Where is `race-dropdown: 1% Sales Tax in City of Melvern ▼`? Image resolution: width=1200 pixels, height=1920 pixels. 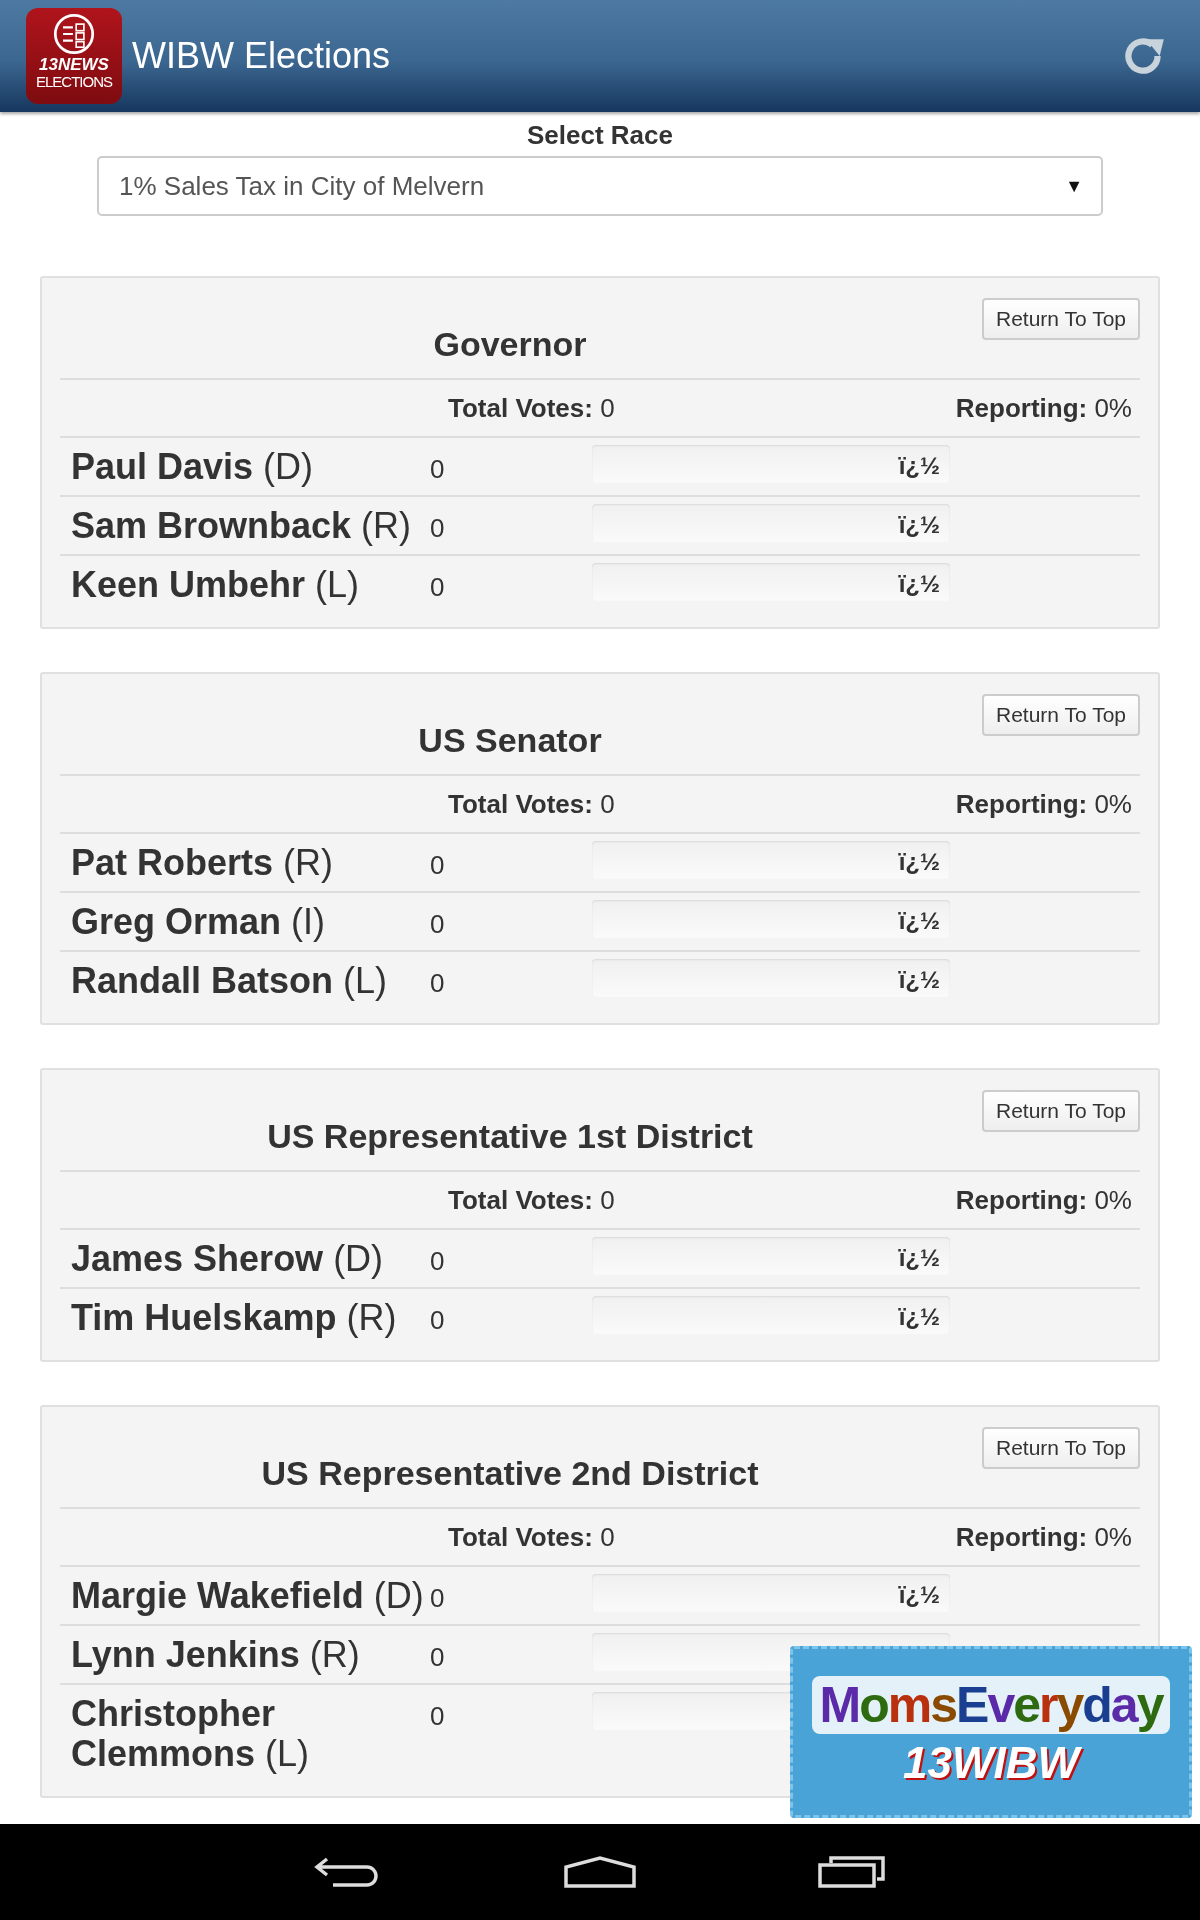
race-dropdown: 1% Sales Tax in City of Melvern ▼ is located at coordinates (600, 186).